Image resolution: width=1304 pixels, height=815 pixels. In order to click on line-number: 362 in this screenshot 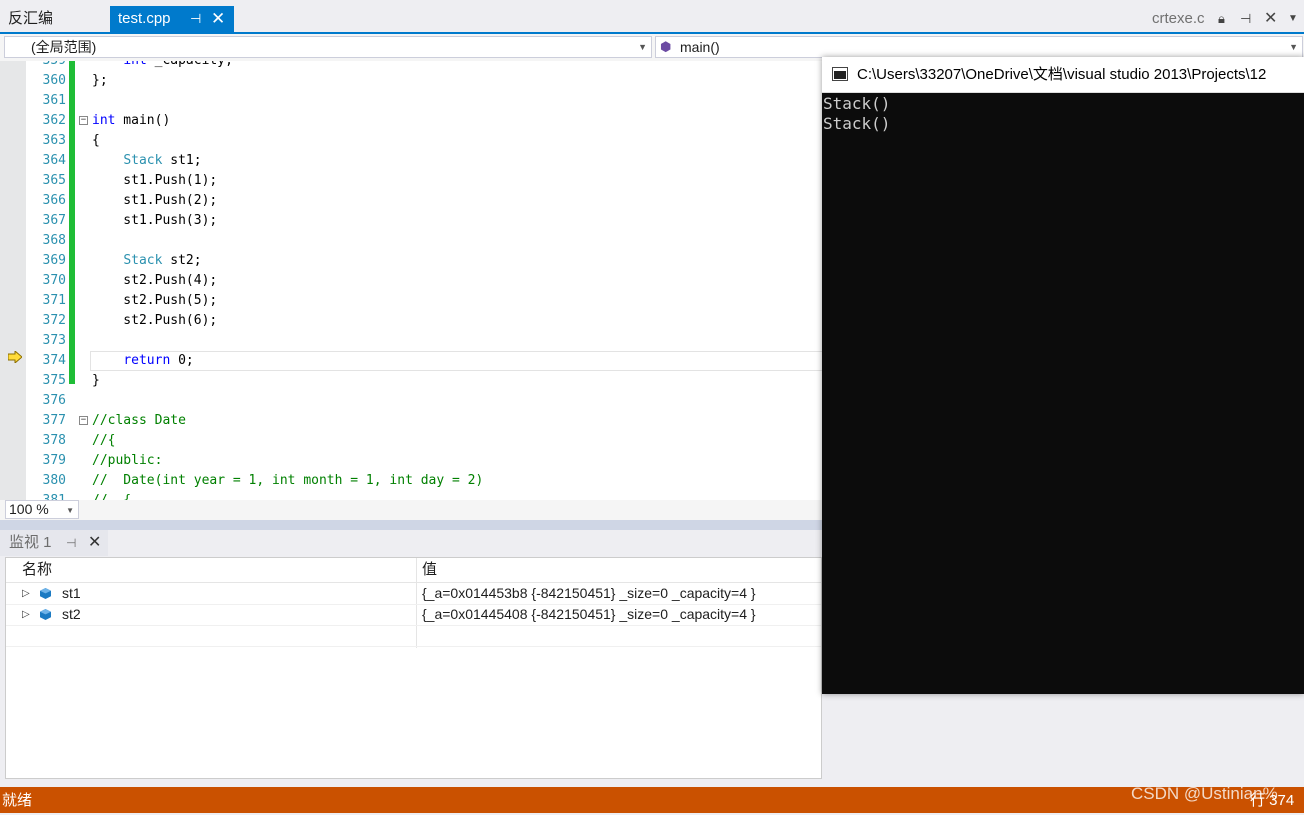, I will do `click(54, 120)`.